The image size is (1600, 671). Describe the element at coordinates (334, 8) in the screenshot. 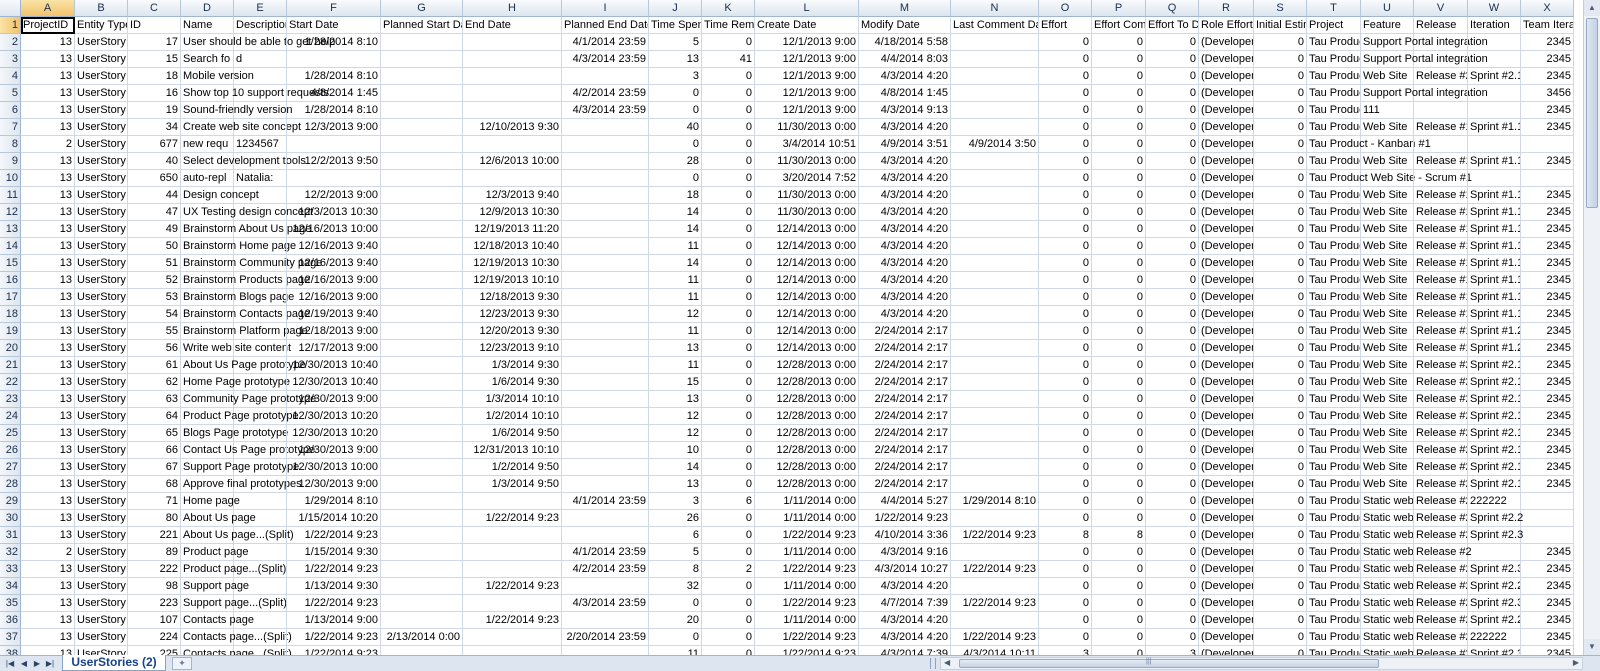

I see `column-header-f: F` at that location.